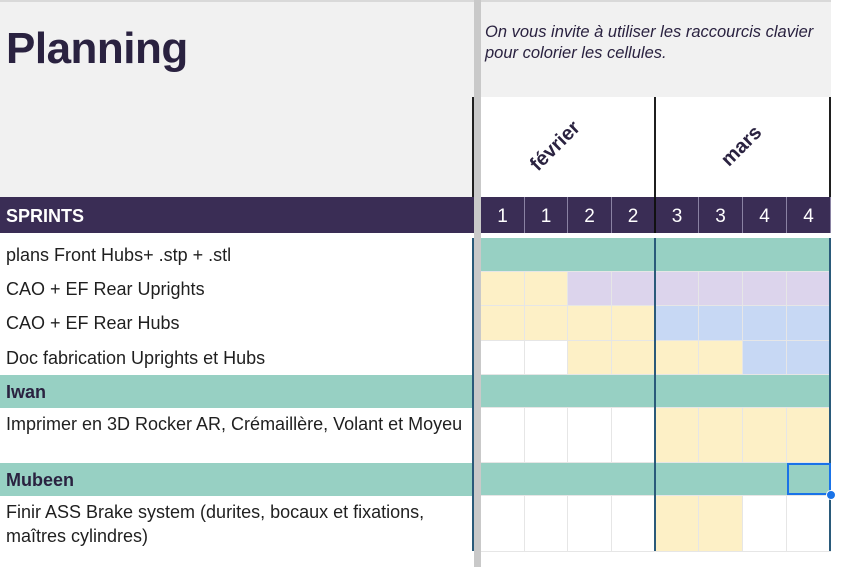 The image size is (841, 567). What do you see at coordinates (477, 283) in the screenshot?
I see `freeze-divider` at bounding box center [477, 283].